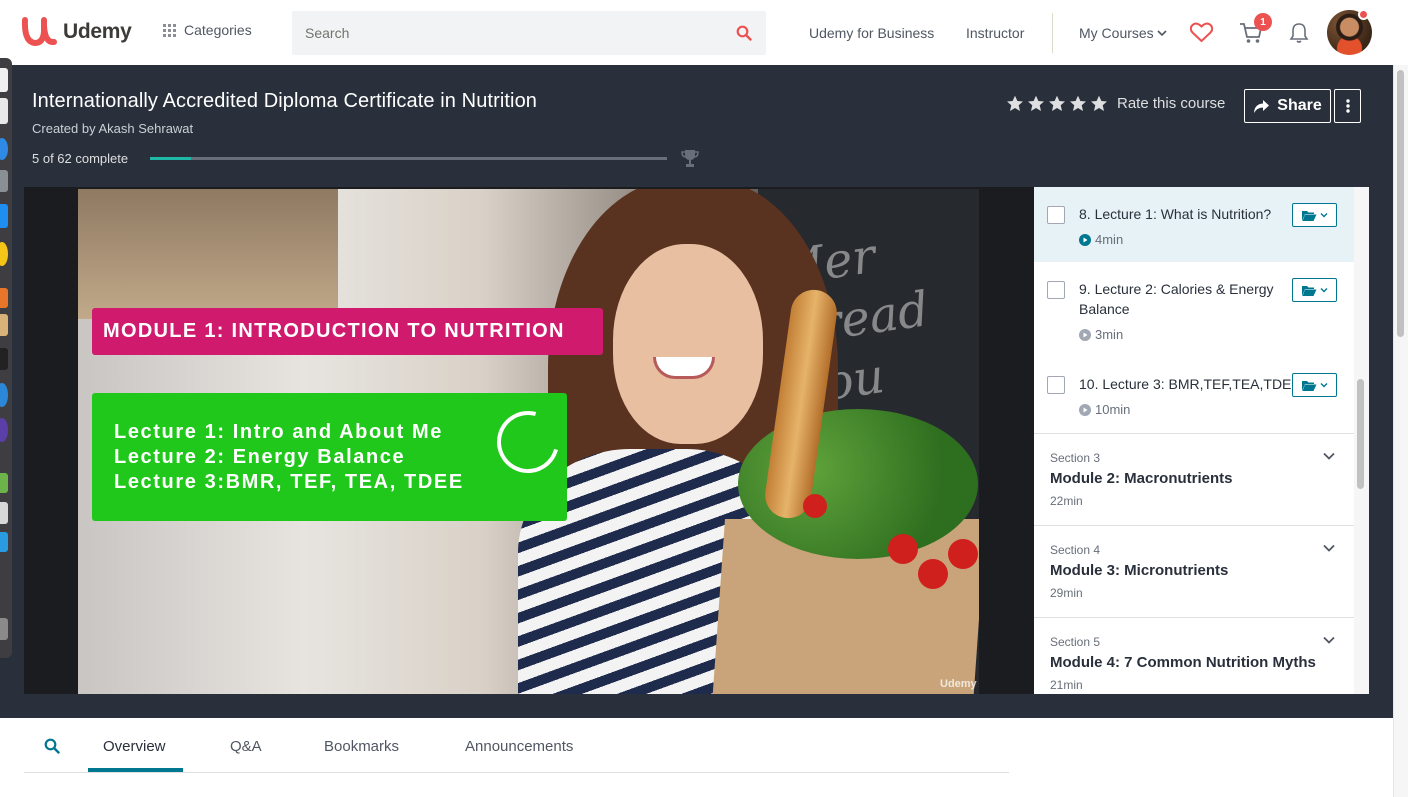 The image size is (1408, 797). What do you see at coordinates (1363, 14) in the screenshot?
I see `notification-dot` at bounding box center [1363, 14].